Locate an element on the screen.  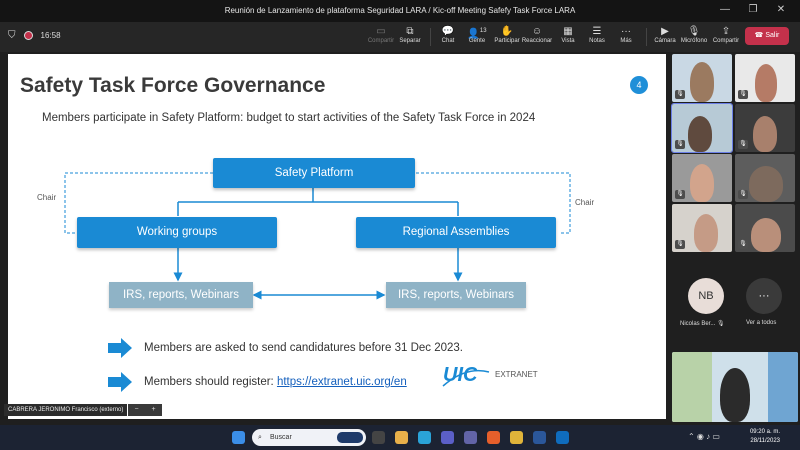
teams-icon is located at coordinates (447, 437).